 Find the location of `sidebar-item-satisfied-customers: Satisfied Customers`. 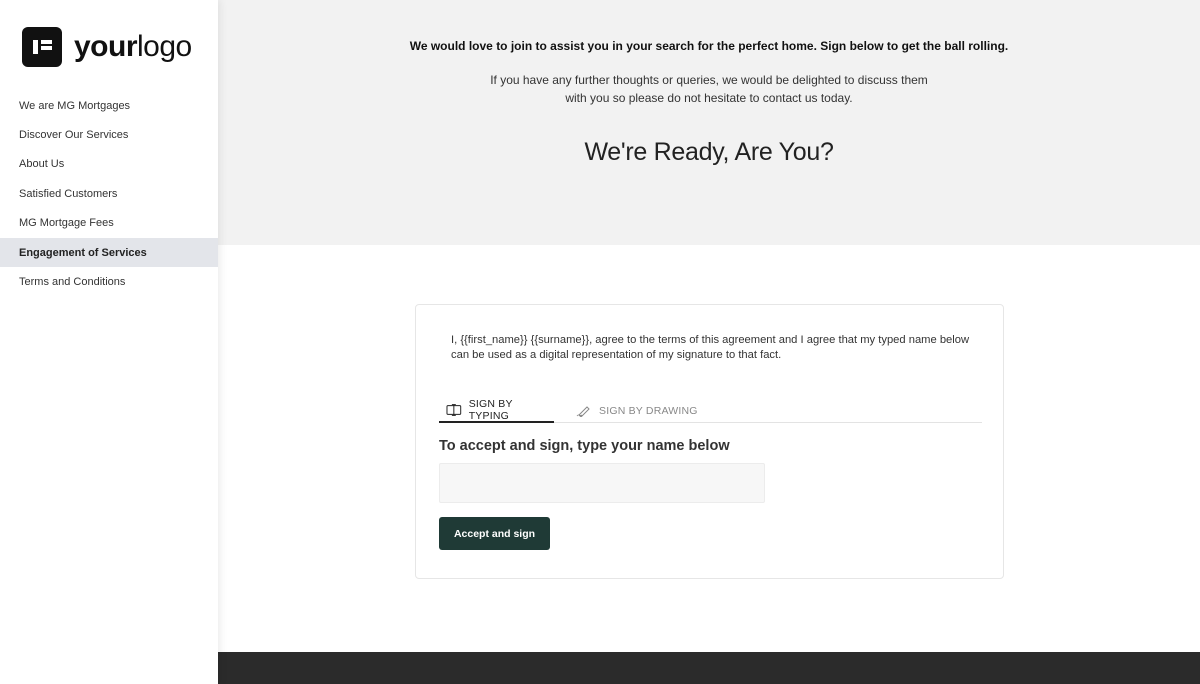

sidebar-item-satisfied-customers: Satisfied Customers is located at coordinates (109, 193).